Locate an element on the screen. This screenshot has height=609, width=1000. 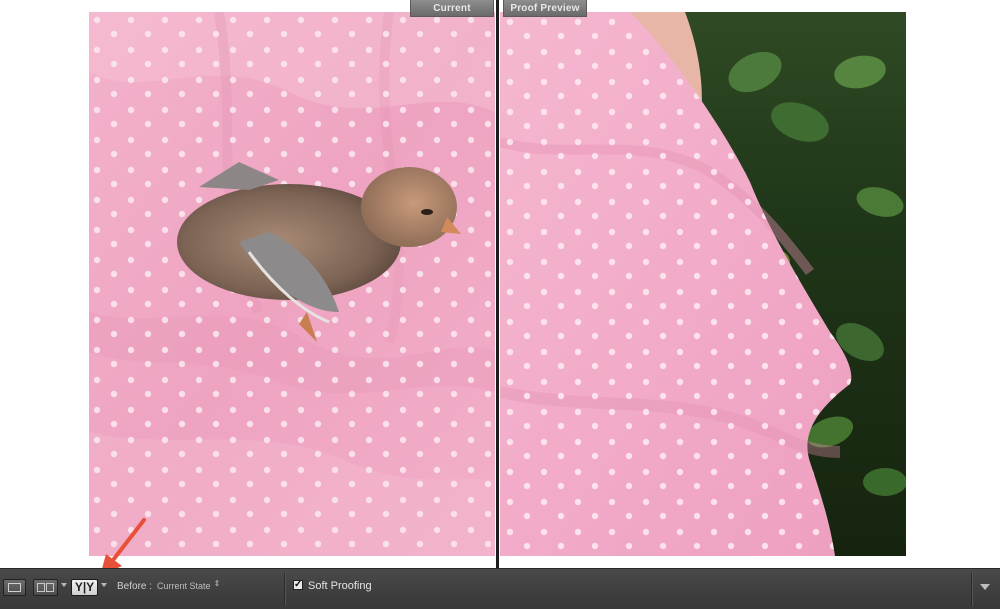
split-mode-menu-caret-icon is located at coordinates (104, 585).